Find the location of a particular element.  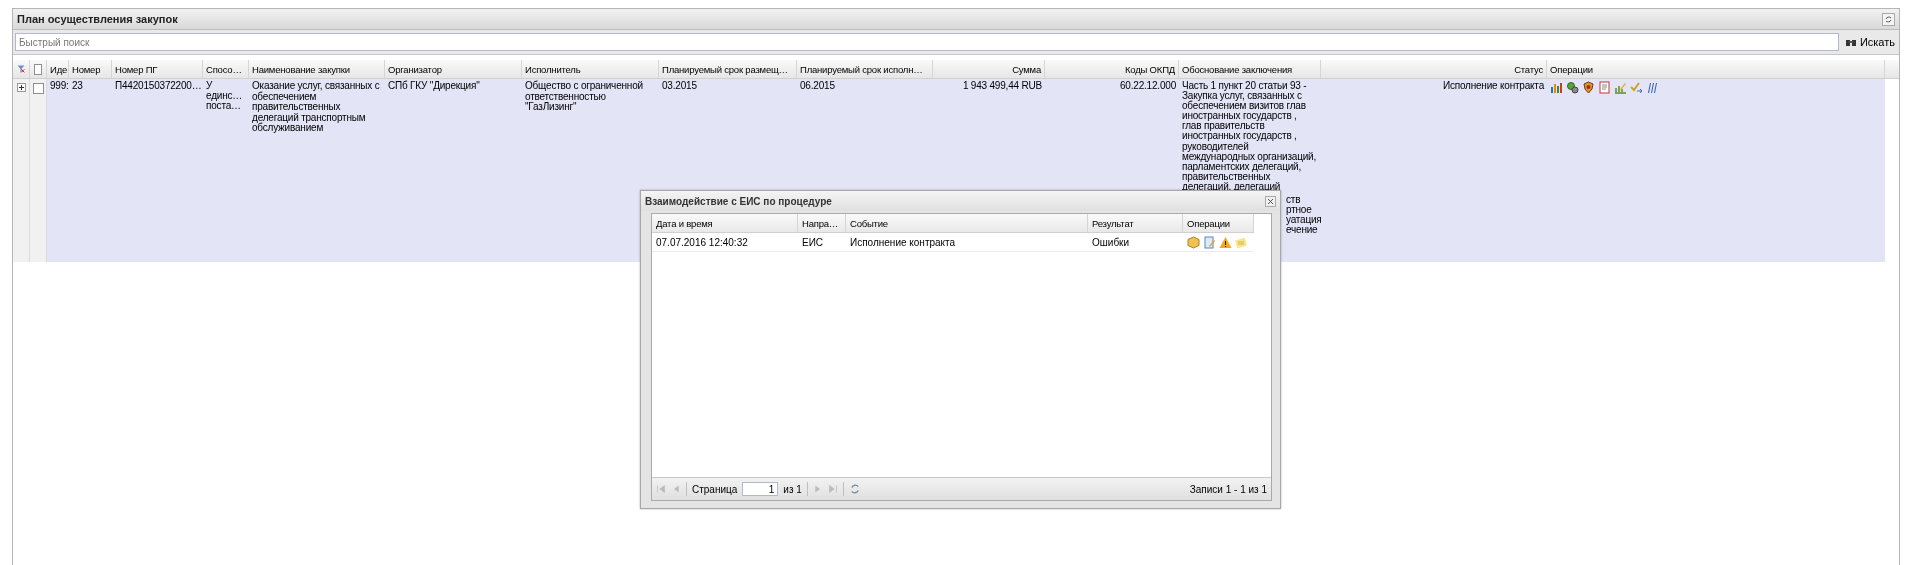

column-header: Исполнитель is located at coordinates (553, 69).